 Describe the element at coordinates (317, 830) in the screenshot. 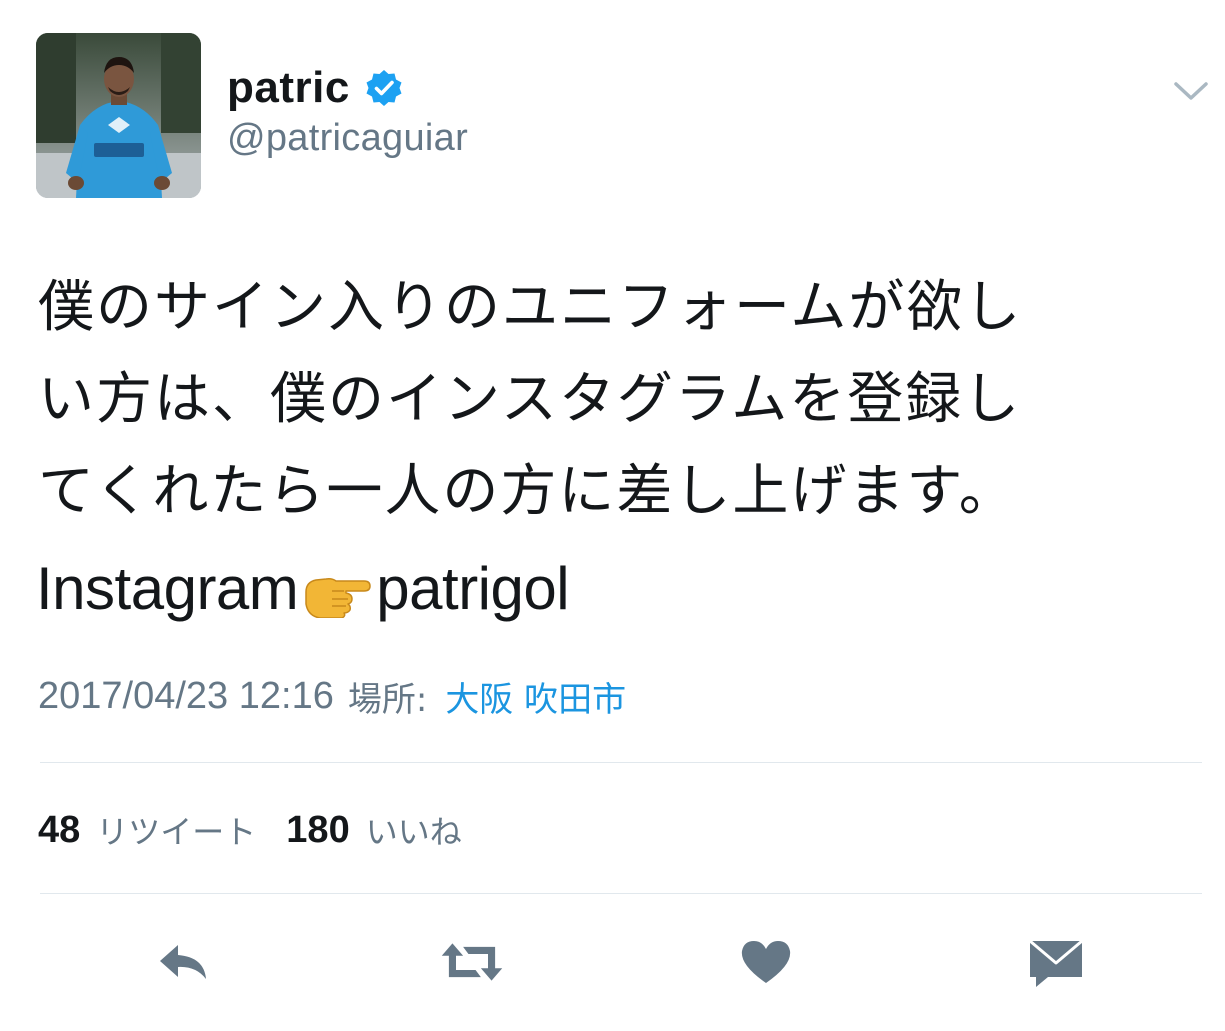

I see `like-count: 180` at that location.